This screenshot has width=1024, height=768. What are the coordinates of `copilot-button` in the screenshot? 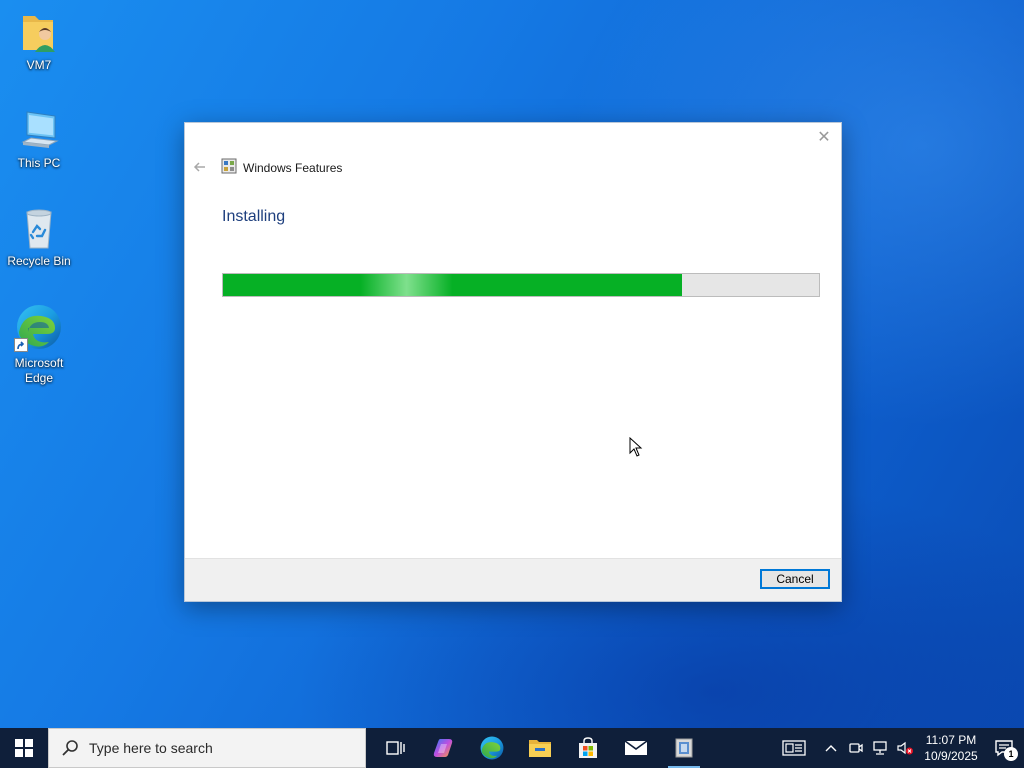 It's located at (444, 748).